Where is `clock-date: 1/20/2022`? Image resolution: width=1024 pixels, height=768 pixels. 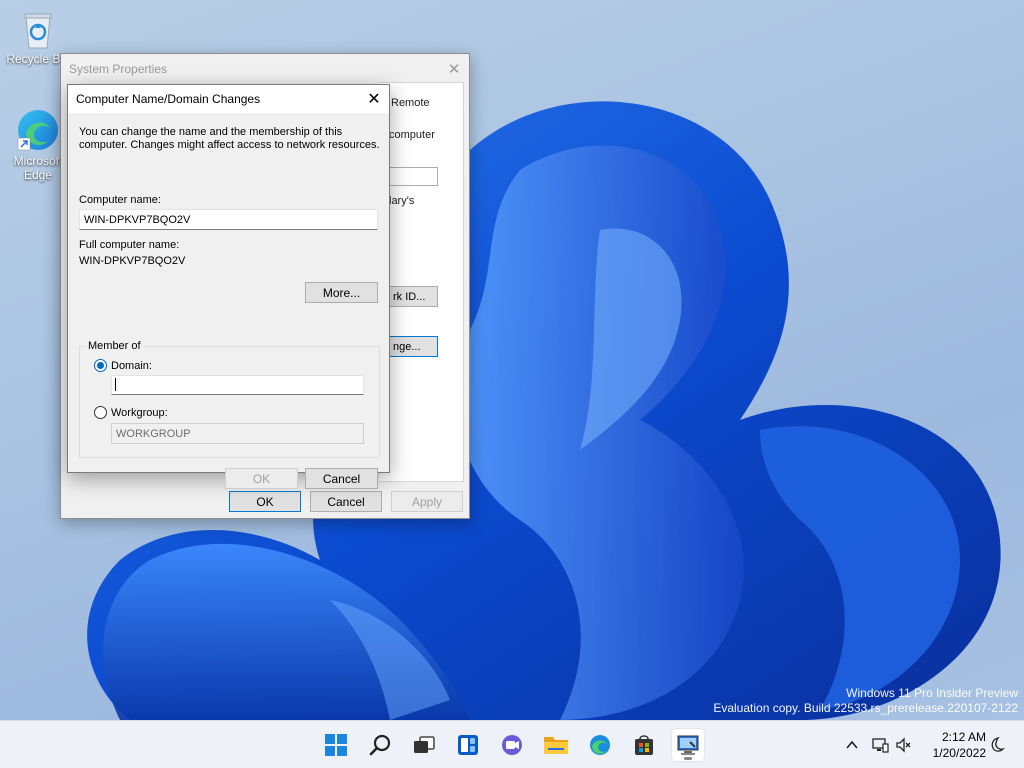
clock-date: 1/20/2022 is located at coordinates (959, 753).